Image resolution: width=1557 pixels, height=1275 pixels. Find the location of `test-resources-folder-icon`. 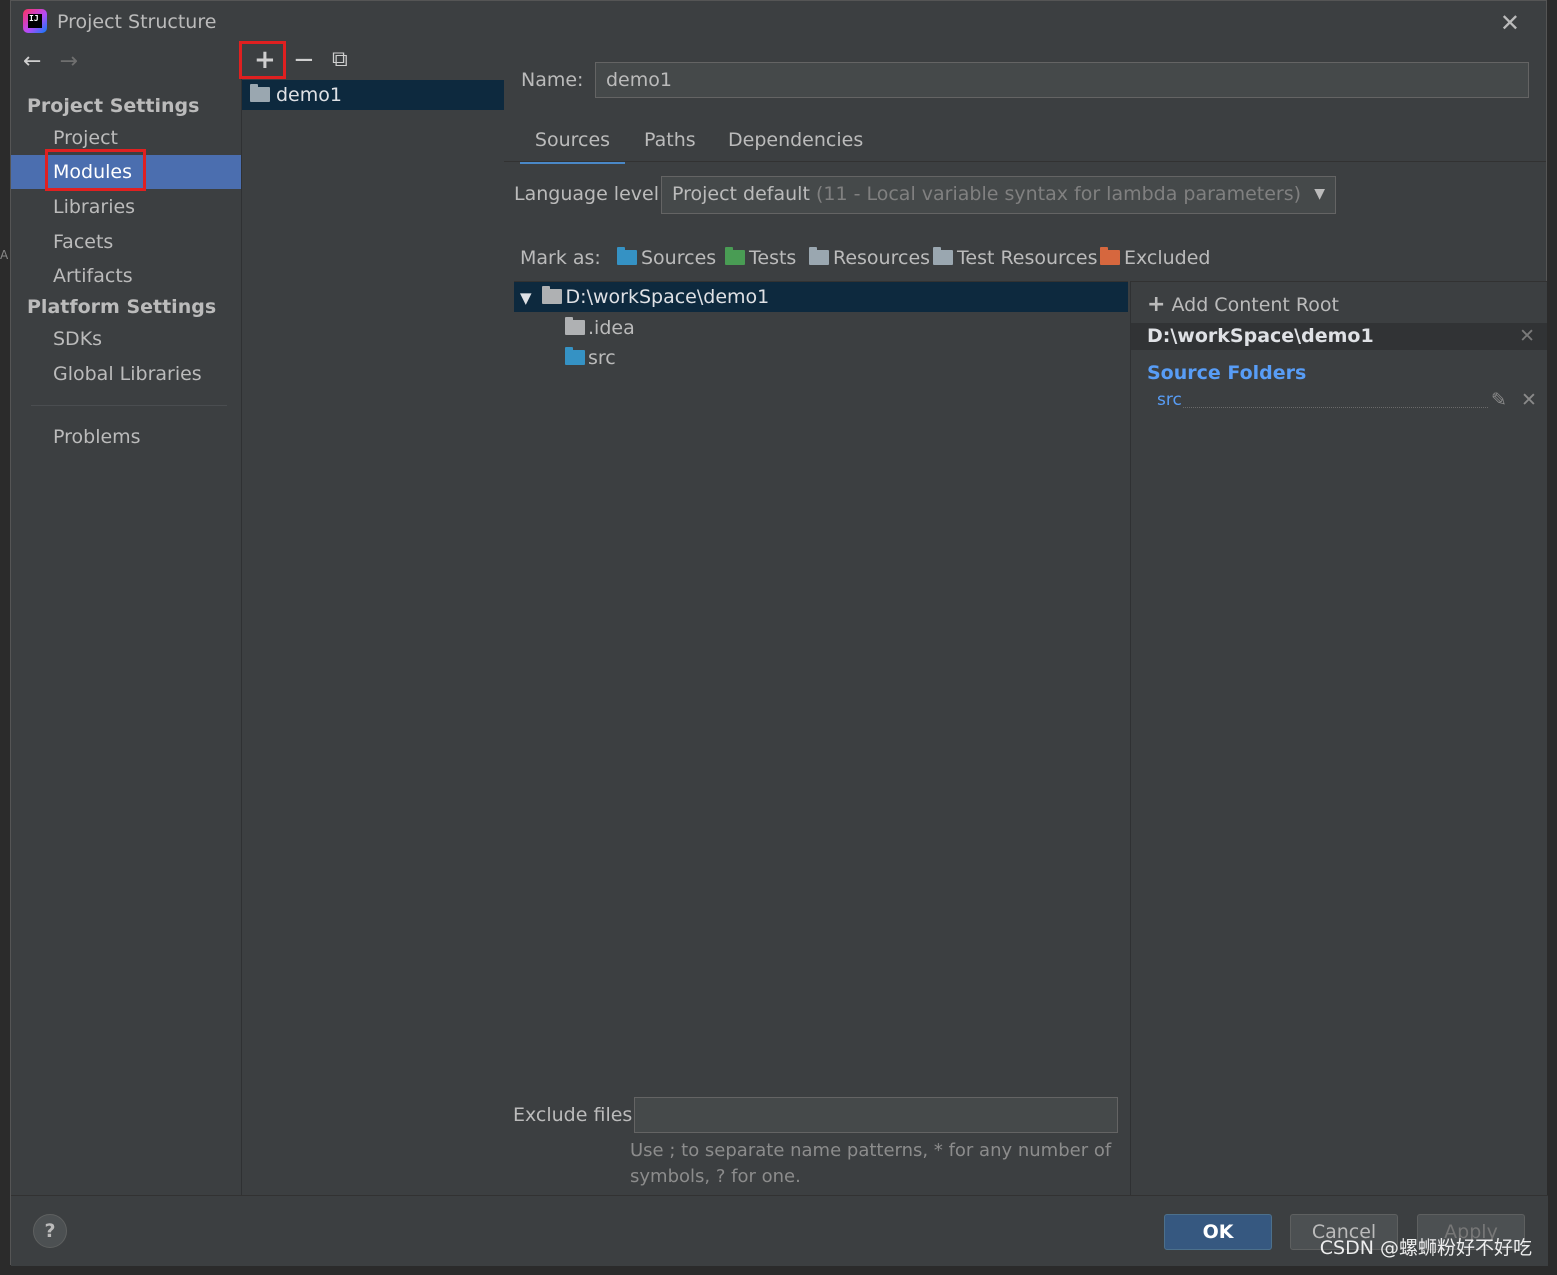

test-resources-folder-icon is located at coordinates (943, 256).